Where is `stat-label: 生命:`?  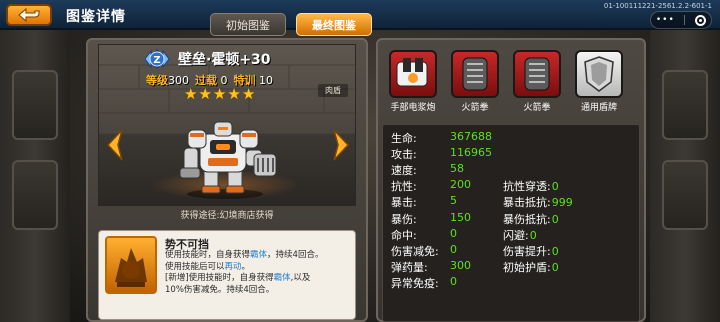
stat-label: 生命: is located at coordinates (404, 138).